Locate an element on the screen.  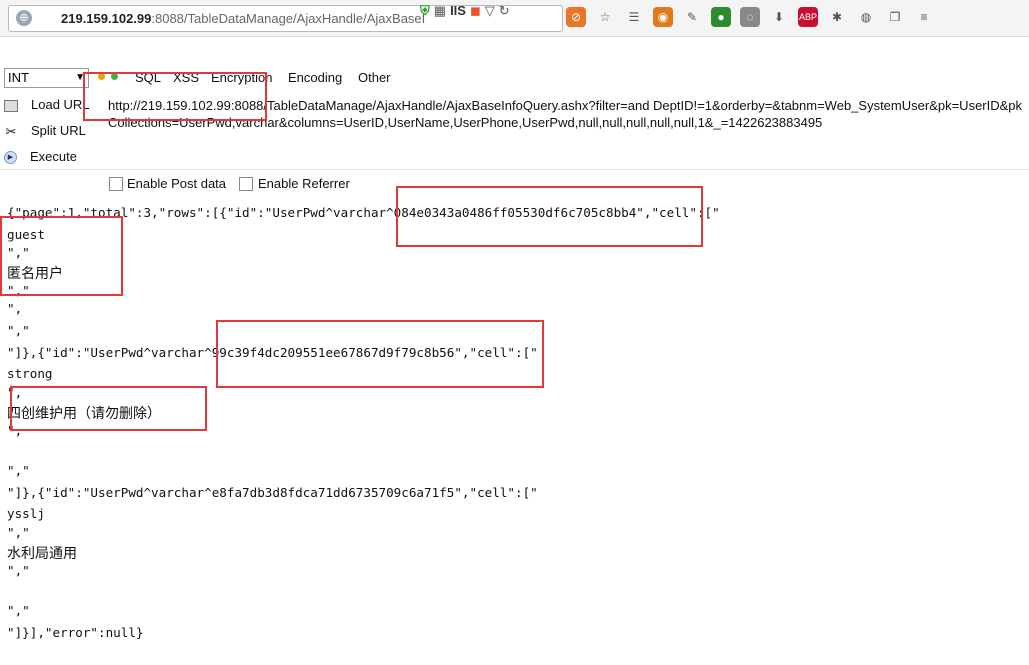
address-icons: ⛨ ▦ IIS ◼ ▽ ↻ is located at coordinates (465, 11).